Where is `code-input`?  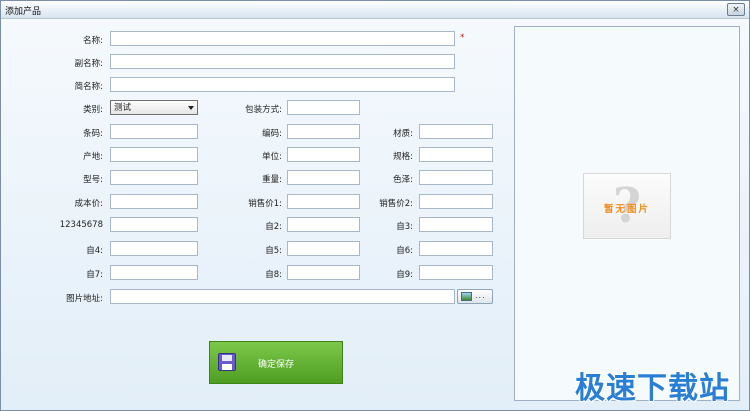
code-input is located at coordinates (323, 131).